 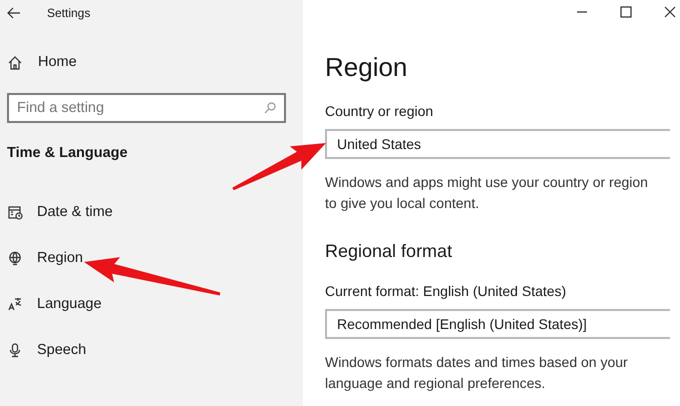 I want to click on page-title: Region, so click(x=366, y=67).